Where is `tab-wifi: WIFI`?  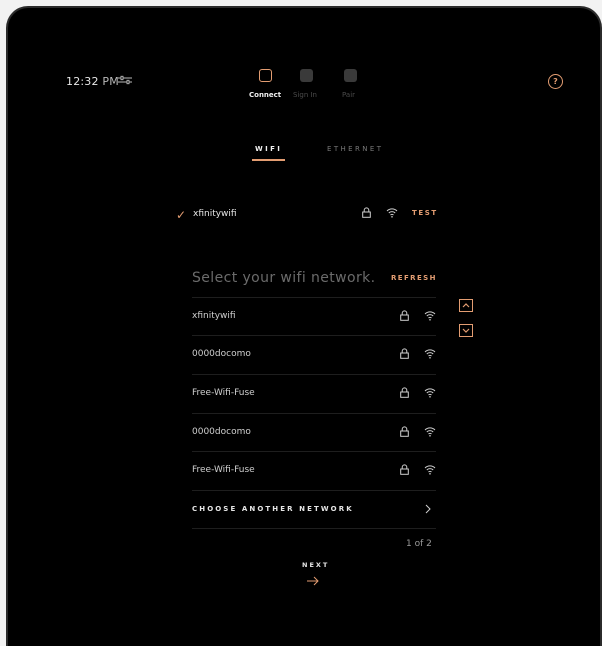
tab-wifi: WIFI is located at coordinates (268, 149).